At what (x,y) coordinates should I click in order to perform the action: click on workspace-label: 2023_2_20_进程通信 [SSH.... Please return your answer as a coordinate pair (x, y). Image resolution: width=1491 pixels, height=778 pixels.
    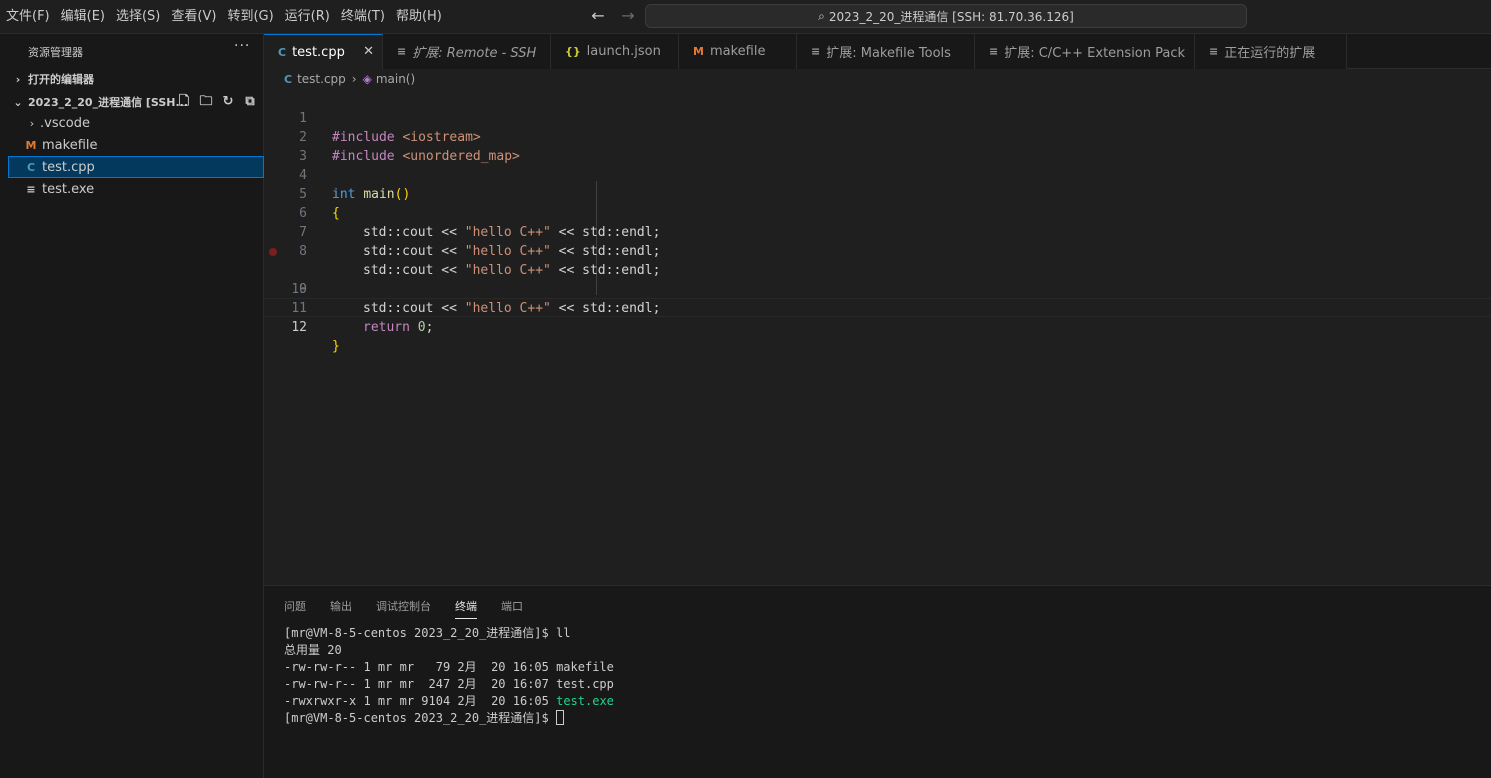
    Looking at the image, I should click on (108, 102).